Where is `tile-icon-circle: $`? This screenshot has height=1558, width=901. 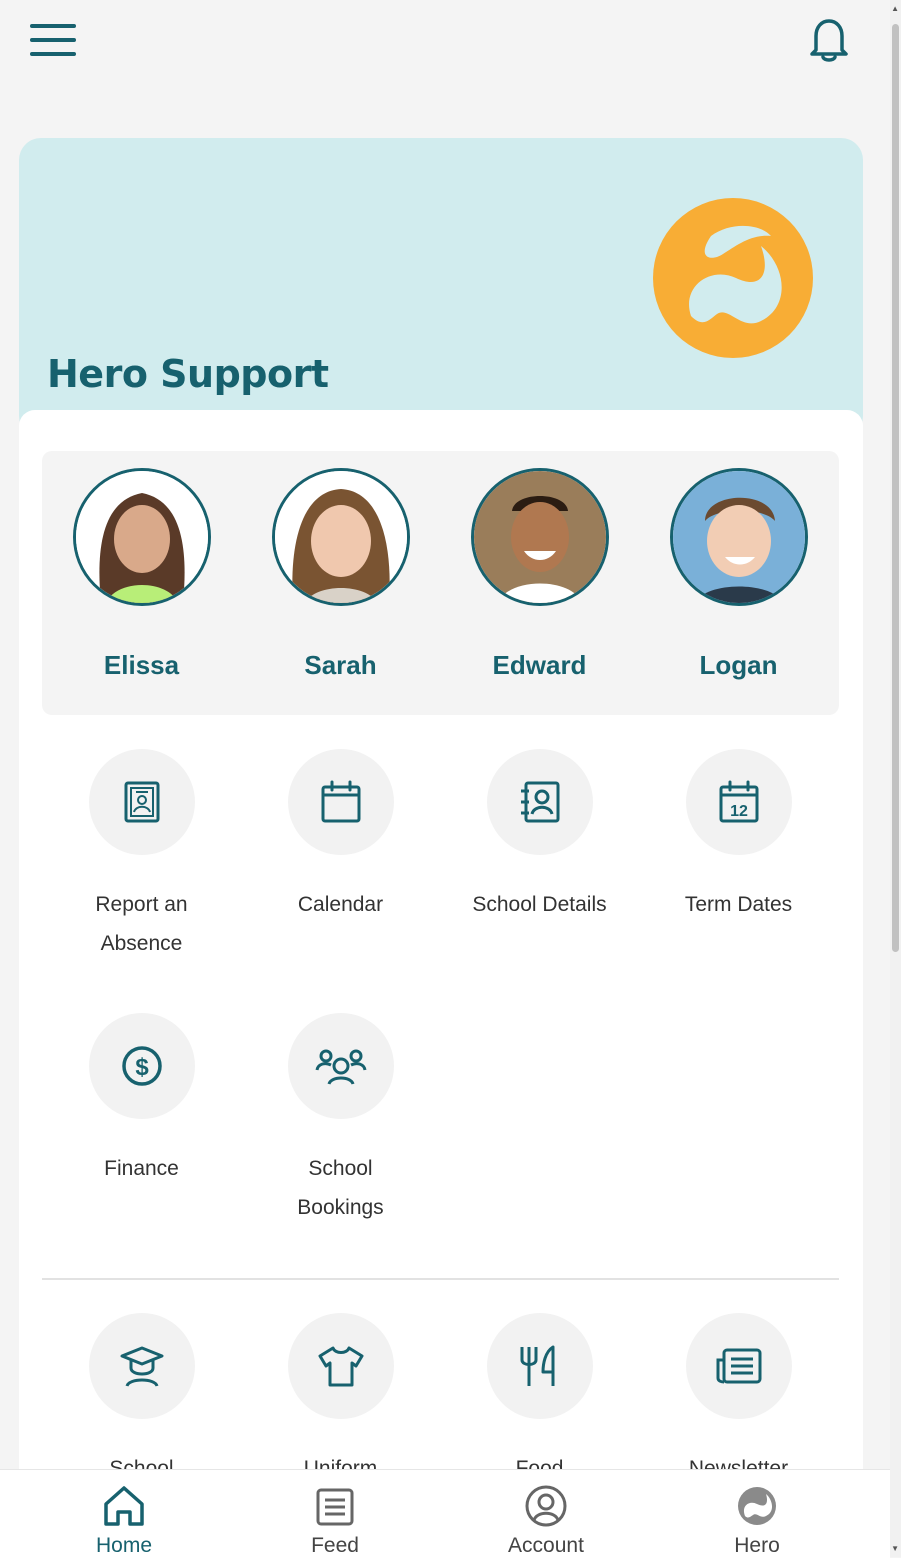
tile-icon-circle: $ is located at coordinates (141, 1066).